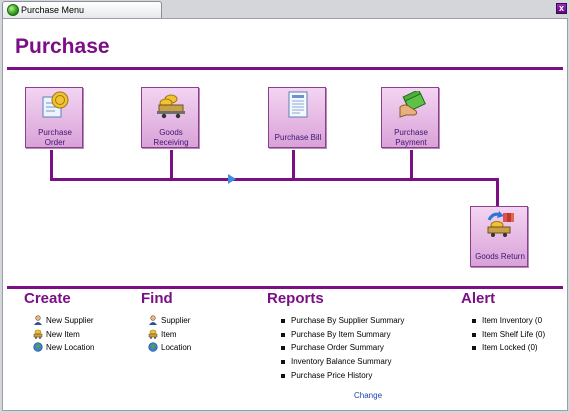 Image resolution: width=570 pixels, height=413 pixels. I want to click on flow-arrow-icon, so click(232, 179).